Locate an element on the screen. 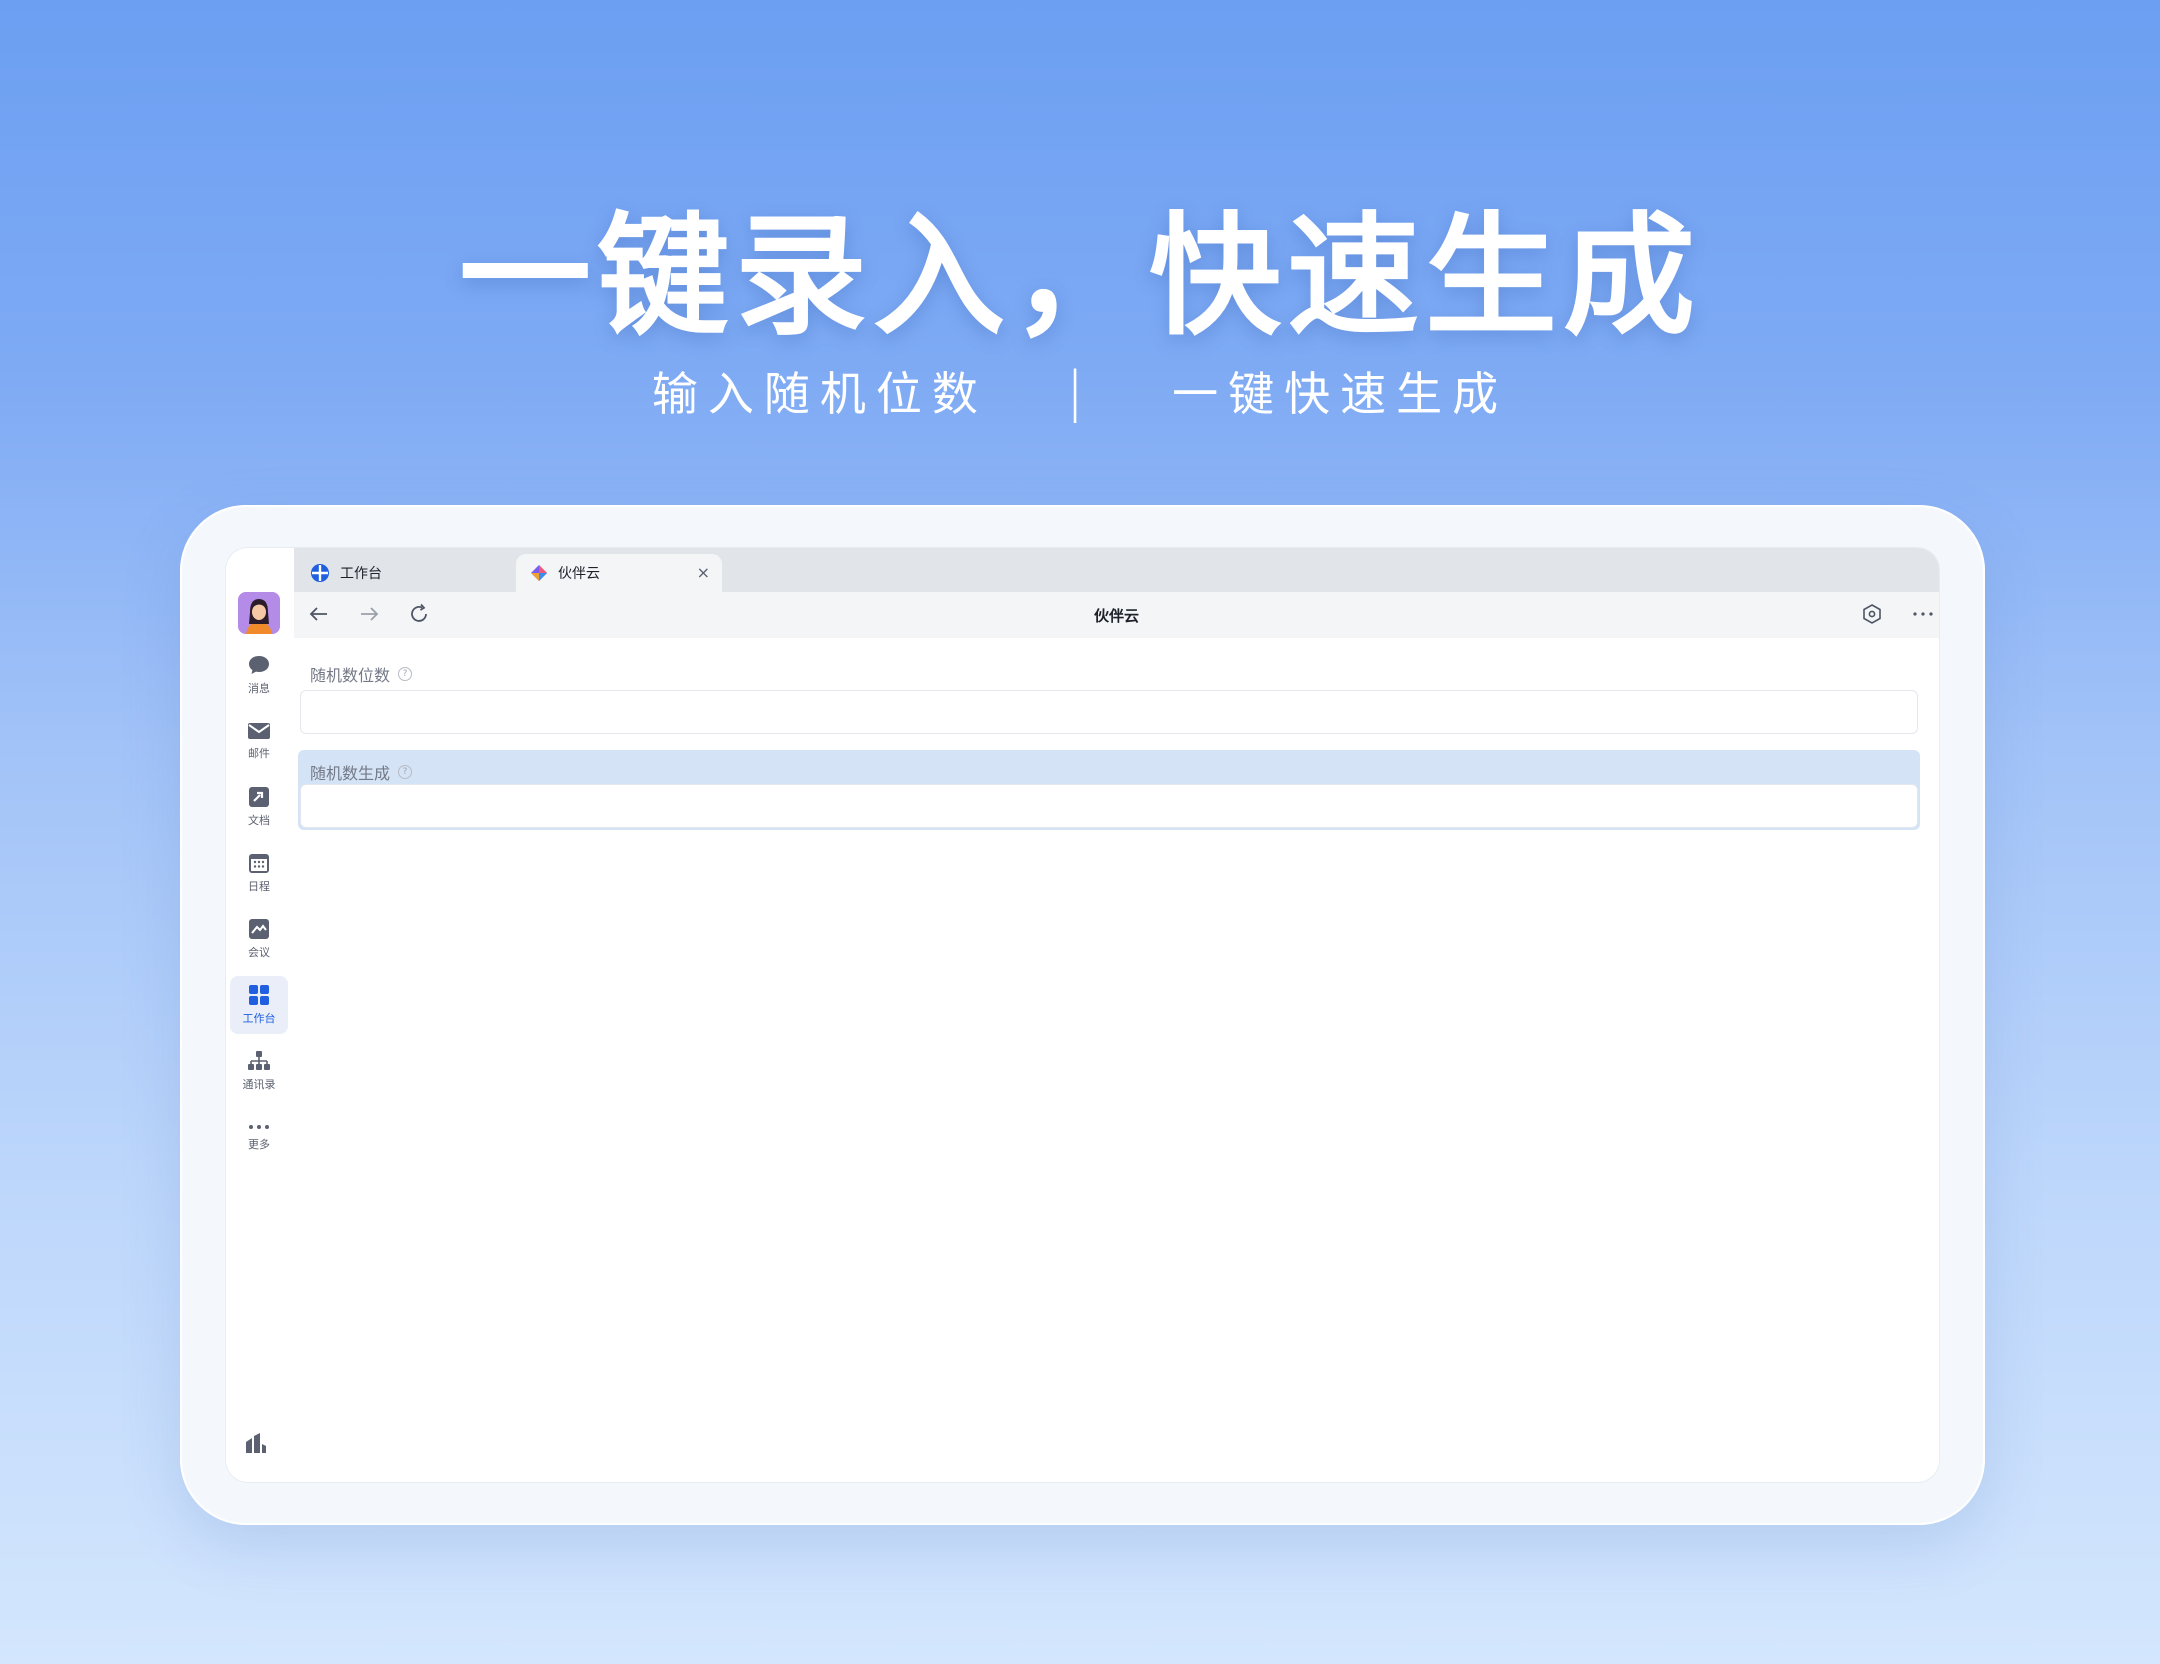  document-icon is located at coordinates (259, 797).